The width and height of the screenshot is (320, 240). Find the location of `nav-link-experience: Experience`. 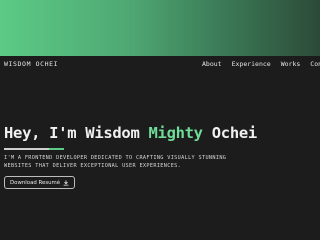

nav-link-experience: Experience is located at coordinates (251, 64).